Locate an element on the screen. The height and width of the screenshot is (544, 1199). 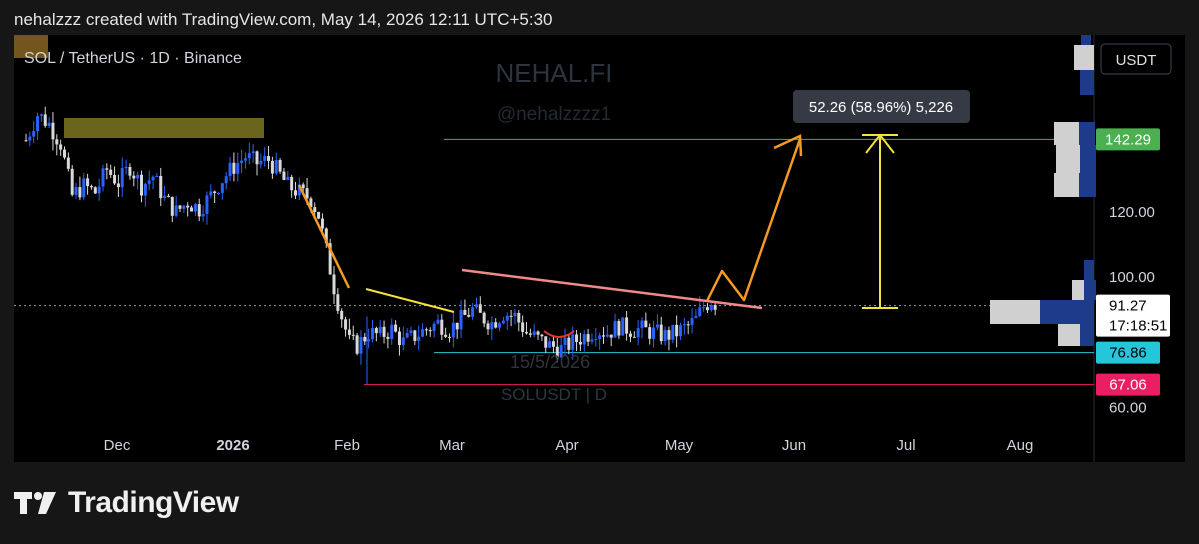
bottom-arc is located at coordinates (559, 334).